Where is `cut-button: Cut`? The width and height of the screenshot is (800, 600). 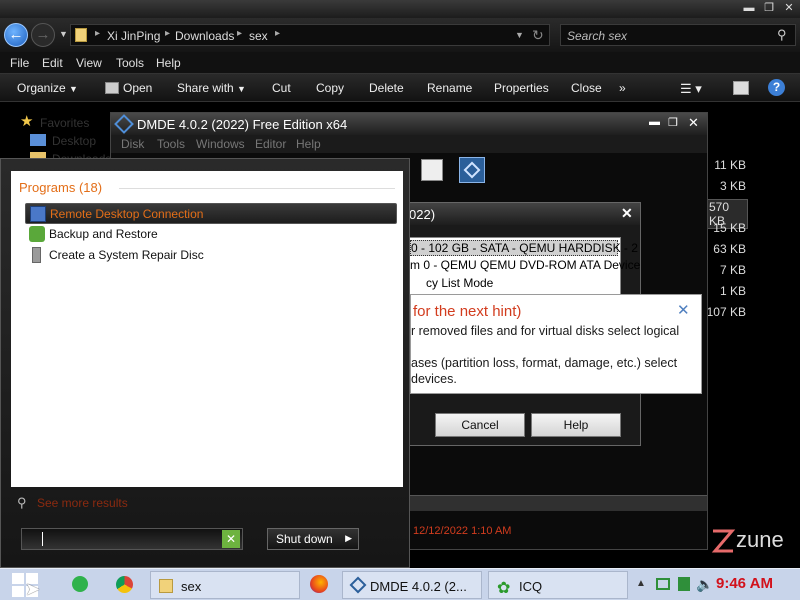 cut-button: Cut is located at coordinates (281, 88).